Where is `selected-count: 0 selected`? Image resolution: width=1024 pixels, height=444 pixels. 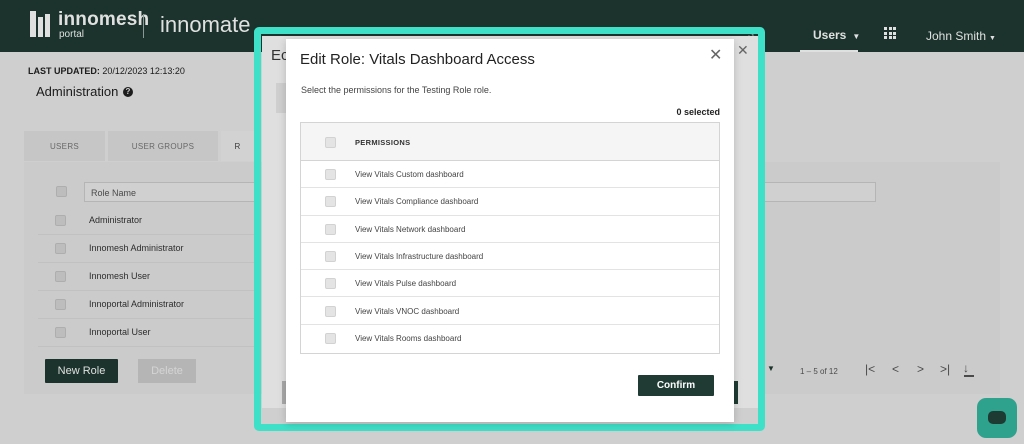 selected-count: 0 selected is located at coordinates (698, 112).